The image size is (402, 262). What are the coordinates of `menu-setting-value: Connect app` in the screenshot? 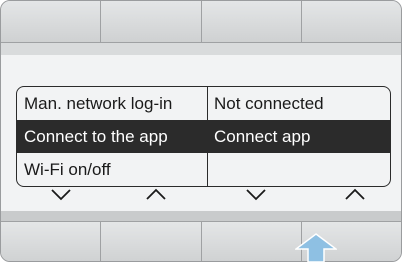 It's located at (262, 136).